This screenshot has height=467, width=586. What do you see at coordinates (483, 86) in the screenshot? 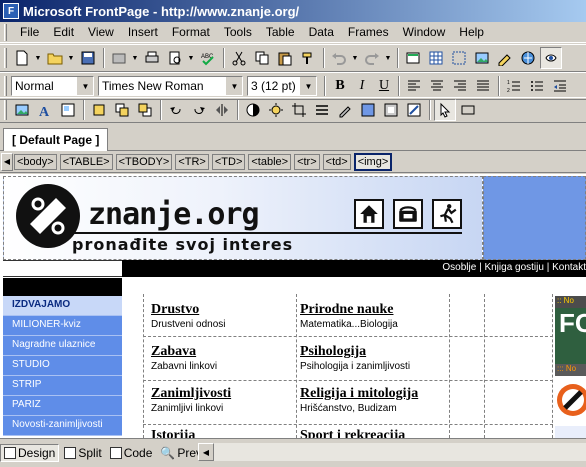
I see `justify-icon` at bounding box center [483, 86].